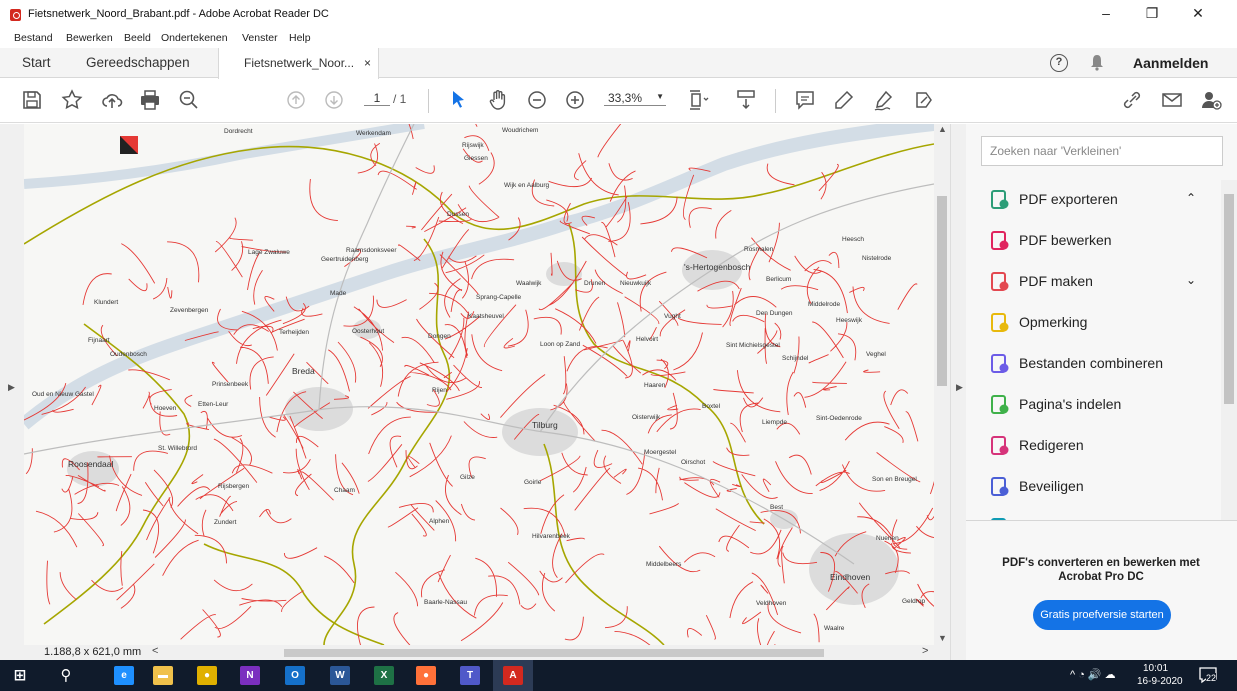  Describe the element at coordinates (1059, 63) in the screenshot. I see `help-button: ?` at that location.